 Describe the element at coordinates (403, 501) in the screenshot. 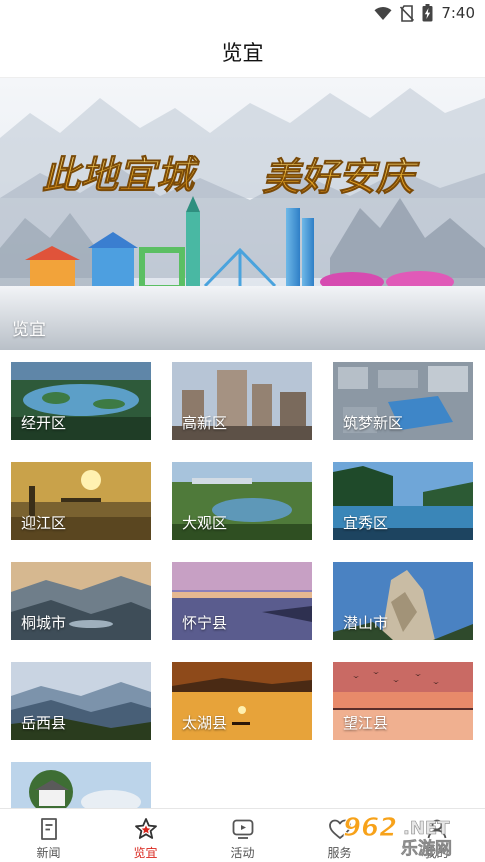

I see `region-tile: 宜秀区` at that location.